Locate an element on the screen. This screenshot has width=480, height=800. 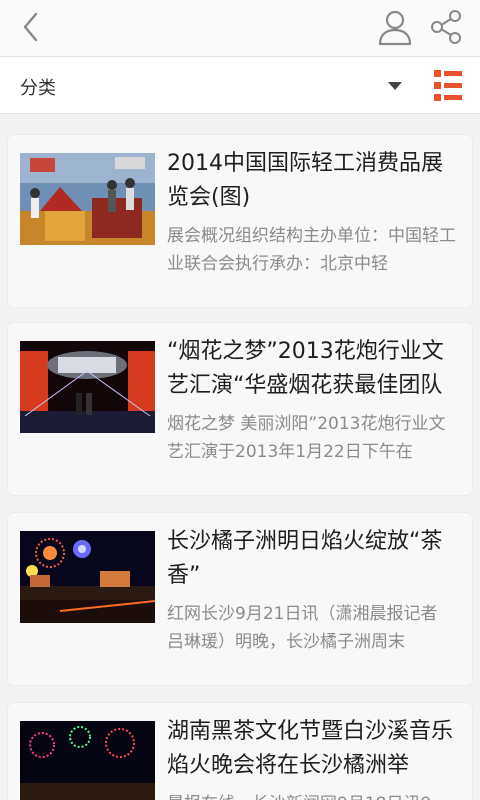
article-title: 长沙橘子洲明日焰火绽放“茶香” is located at coordinates (313, 559).